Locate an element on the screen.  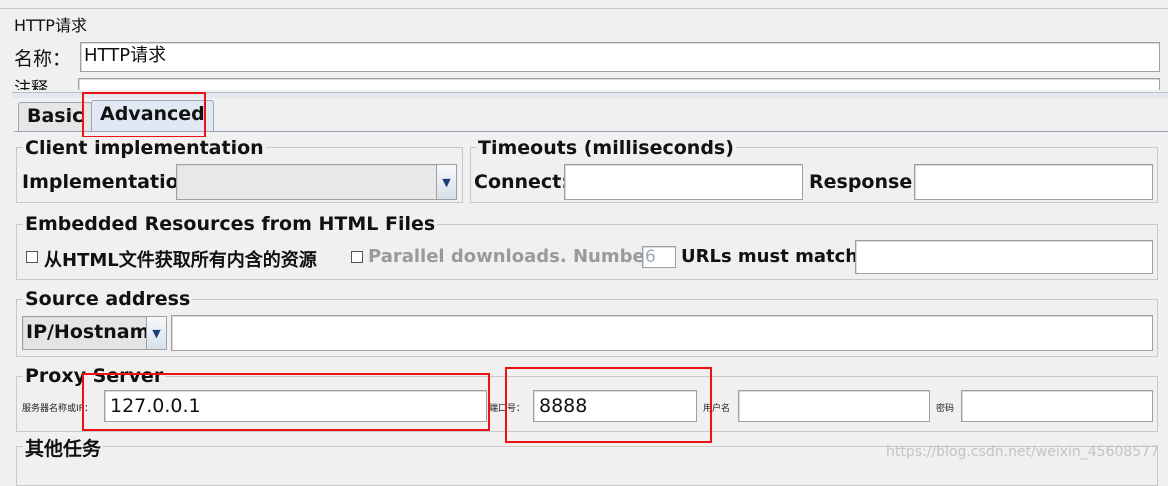
urls-match-input is located at coordinates (1004, 257).